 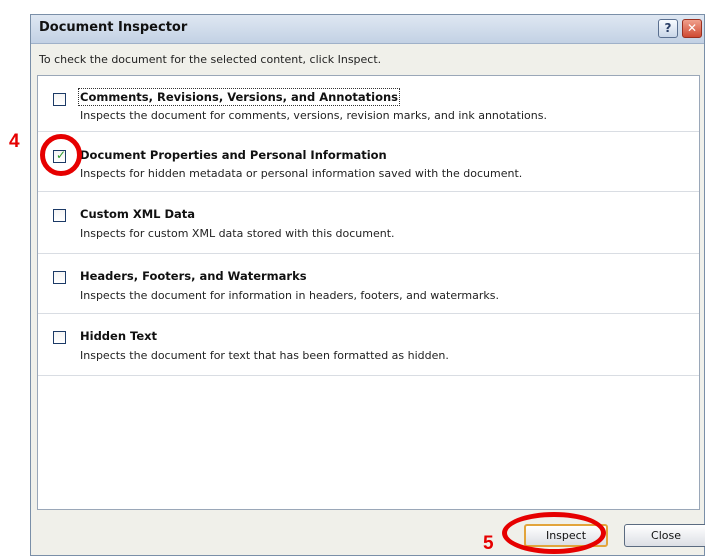 What do you see at coordinates (113, 27) in the screenshot?
I see `dialog-title: Document Inspector` at bounding box center [113, 27].